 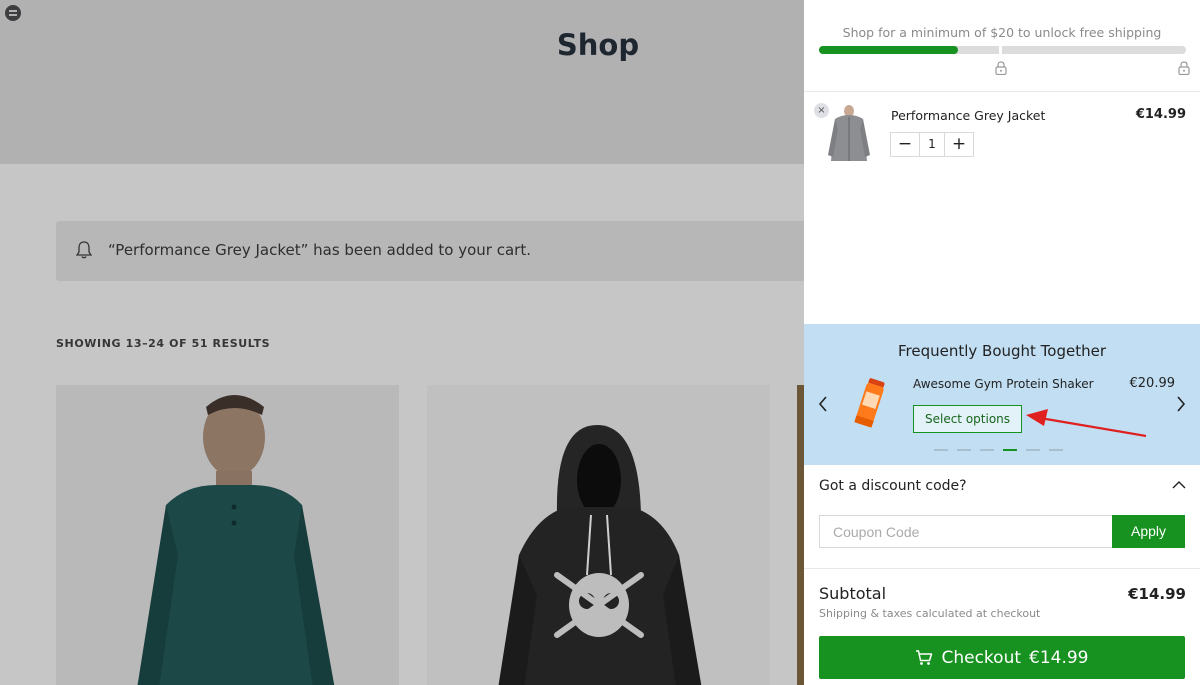 I want to click on product-card-shirt, so click(x=227, y=535).